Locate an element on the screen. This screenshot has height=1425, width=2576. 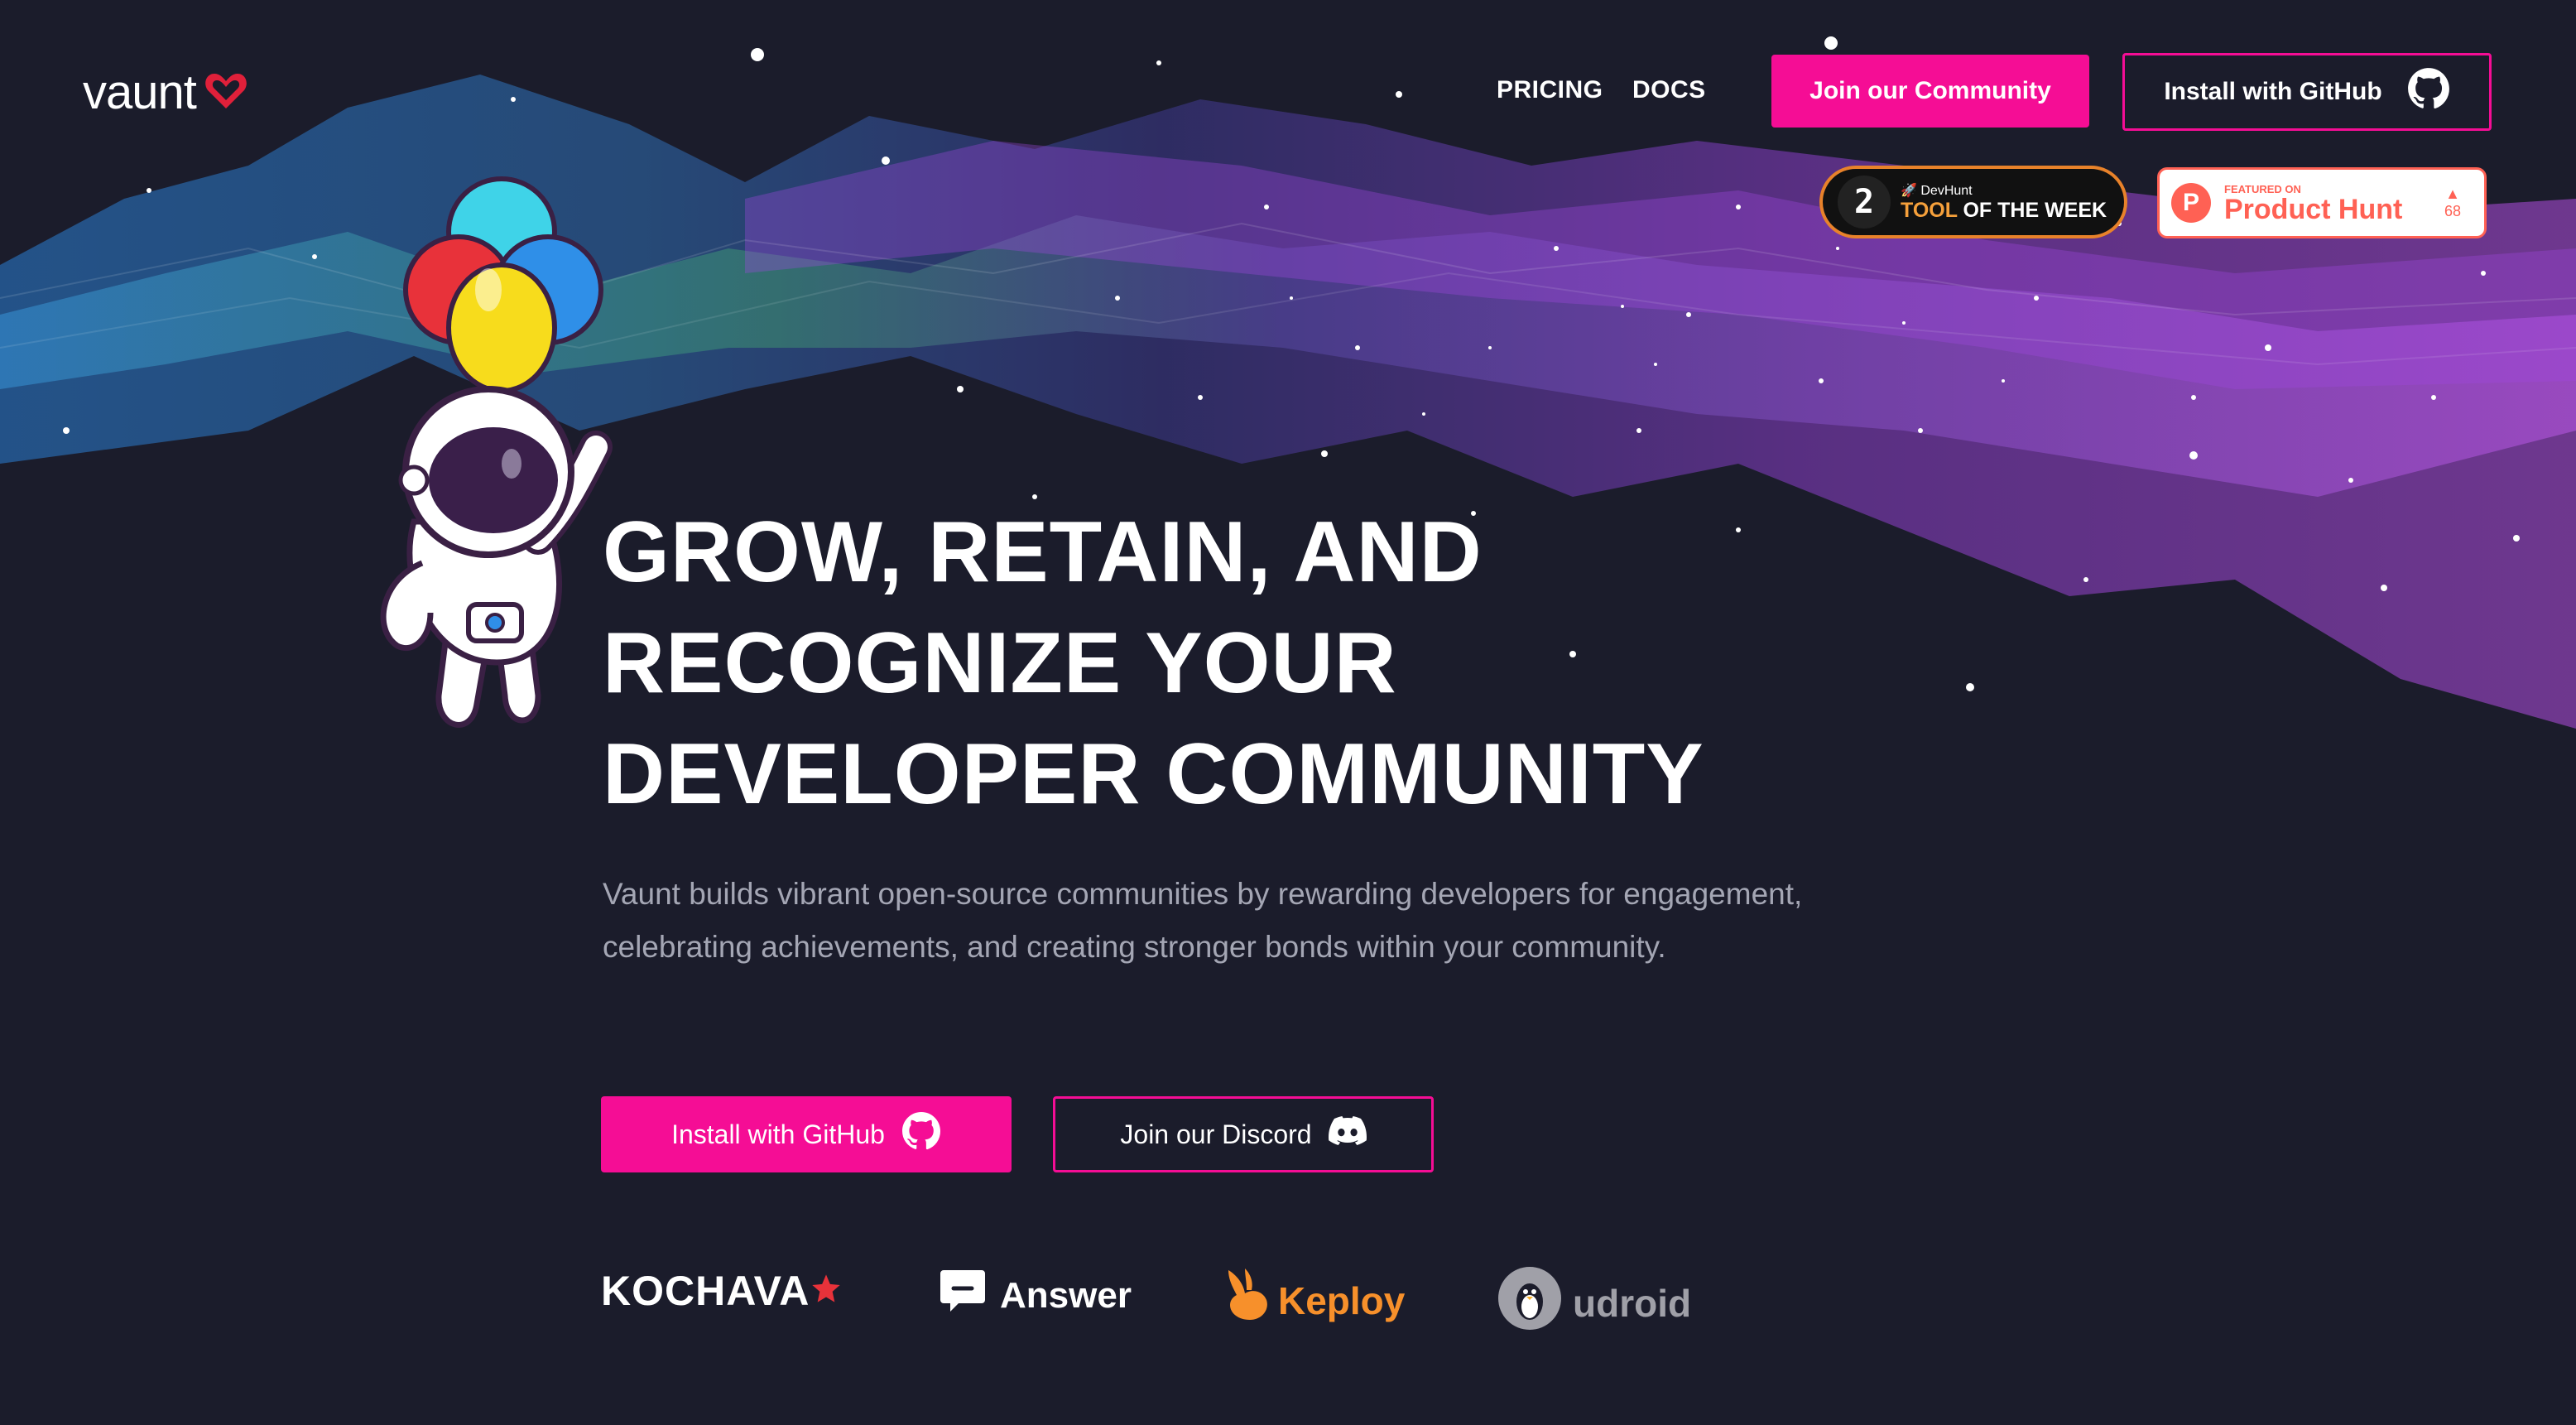
brand-name: vaunt is located at coordinates (140, 92).